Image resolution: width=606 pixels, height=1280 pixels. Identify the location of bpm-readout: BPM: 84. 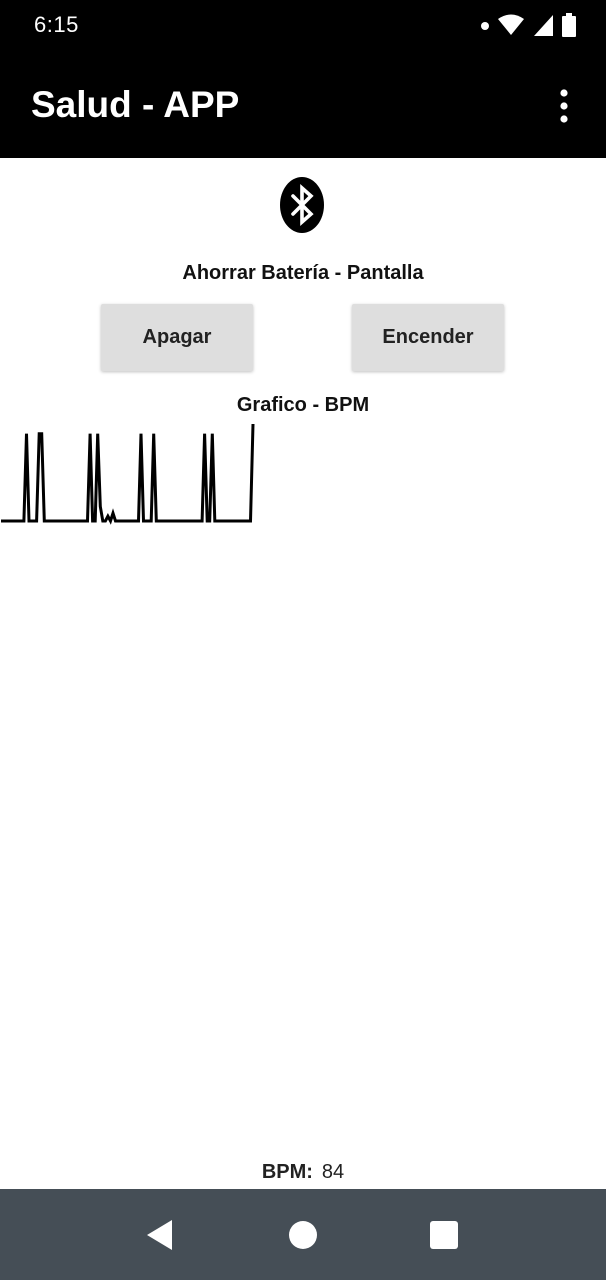
(303, 1172).